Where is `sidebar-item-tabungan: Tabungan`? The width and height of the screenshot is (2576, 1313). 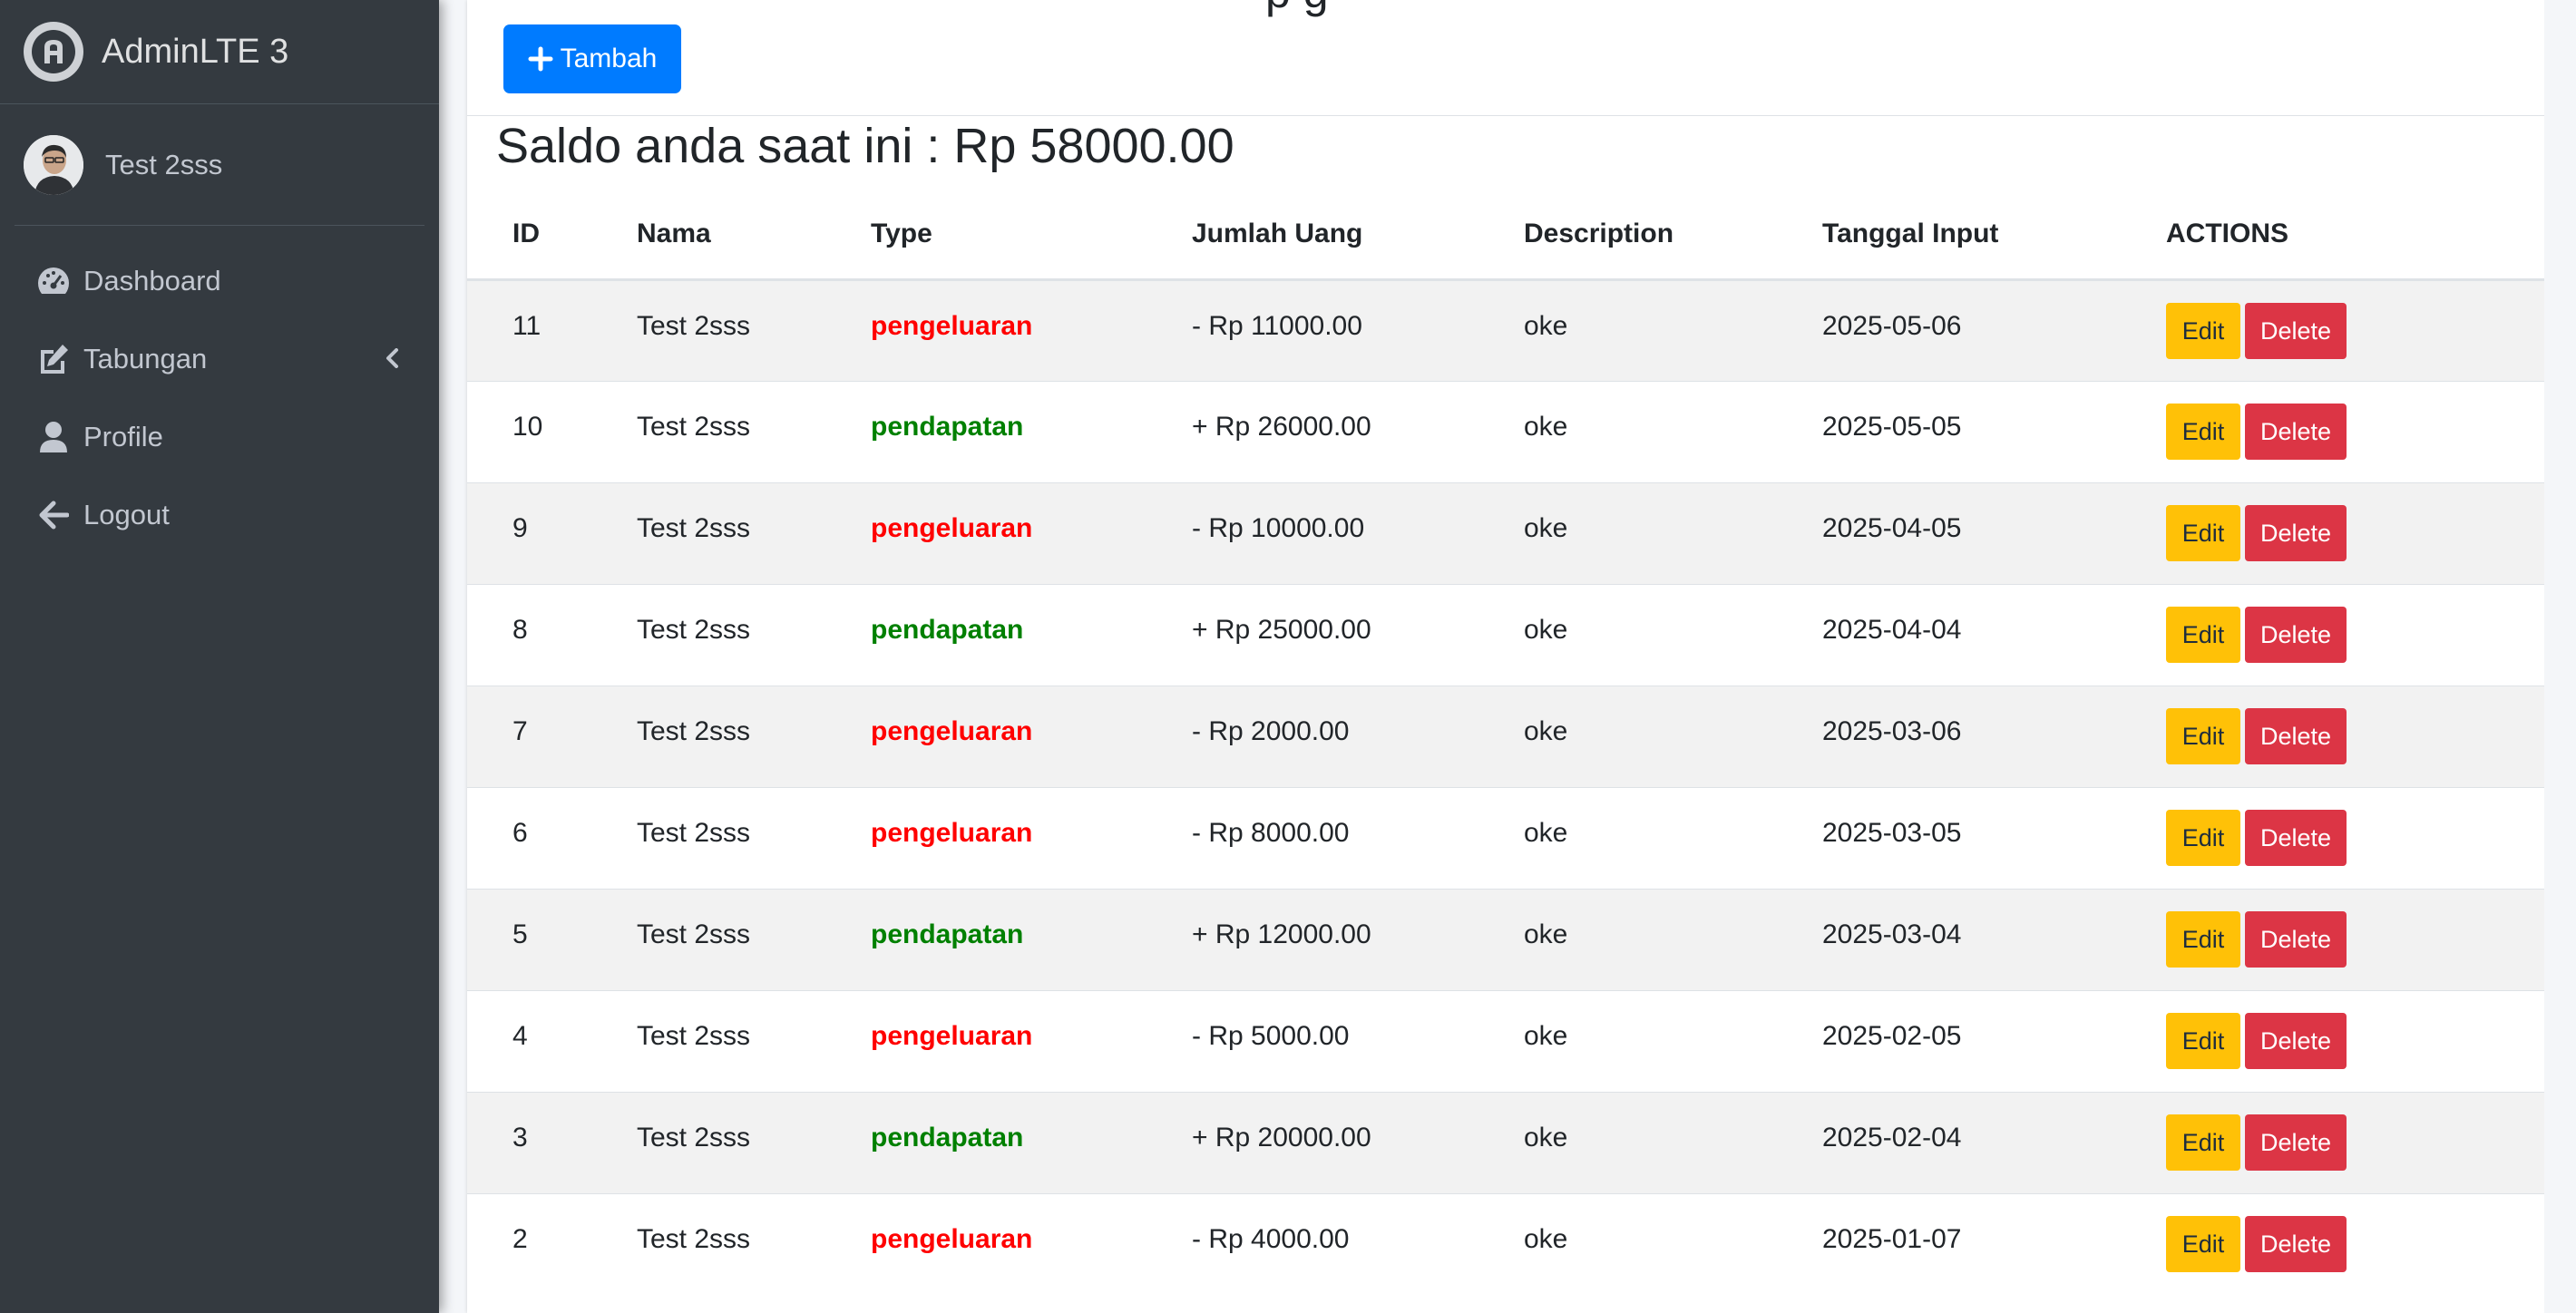
sidebar-item-tabungan: Tabungan is located at coordinates (219, 359).